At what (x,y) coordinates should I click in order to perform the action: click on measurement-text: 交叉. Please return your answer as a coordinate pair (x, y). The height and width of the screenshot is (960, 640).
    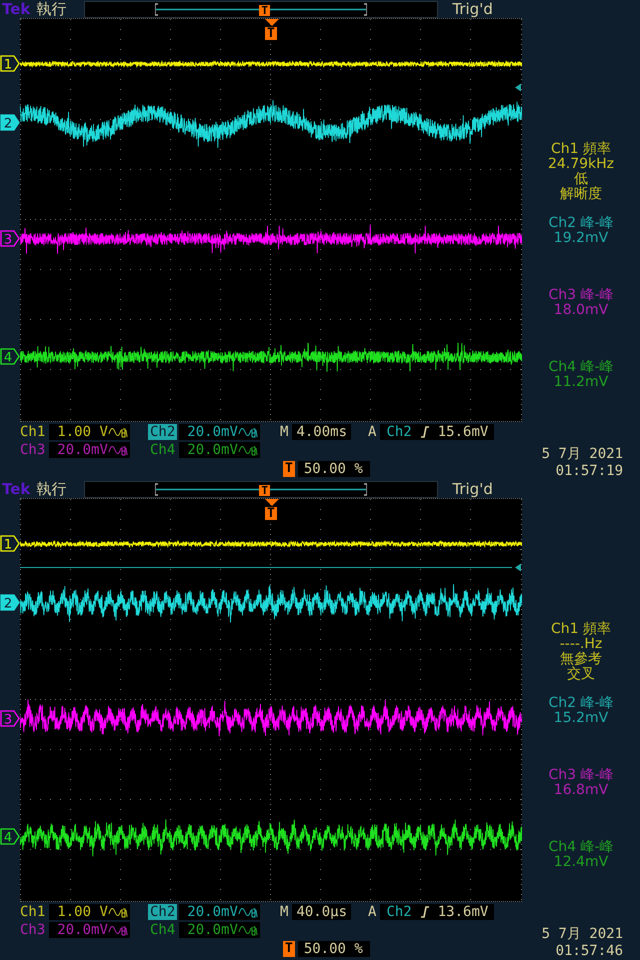
    Looking at the image, I should click on (581, 674).